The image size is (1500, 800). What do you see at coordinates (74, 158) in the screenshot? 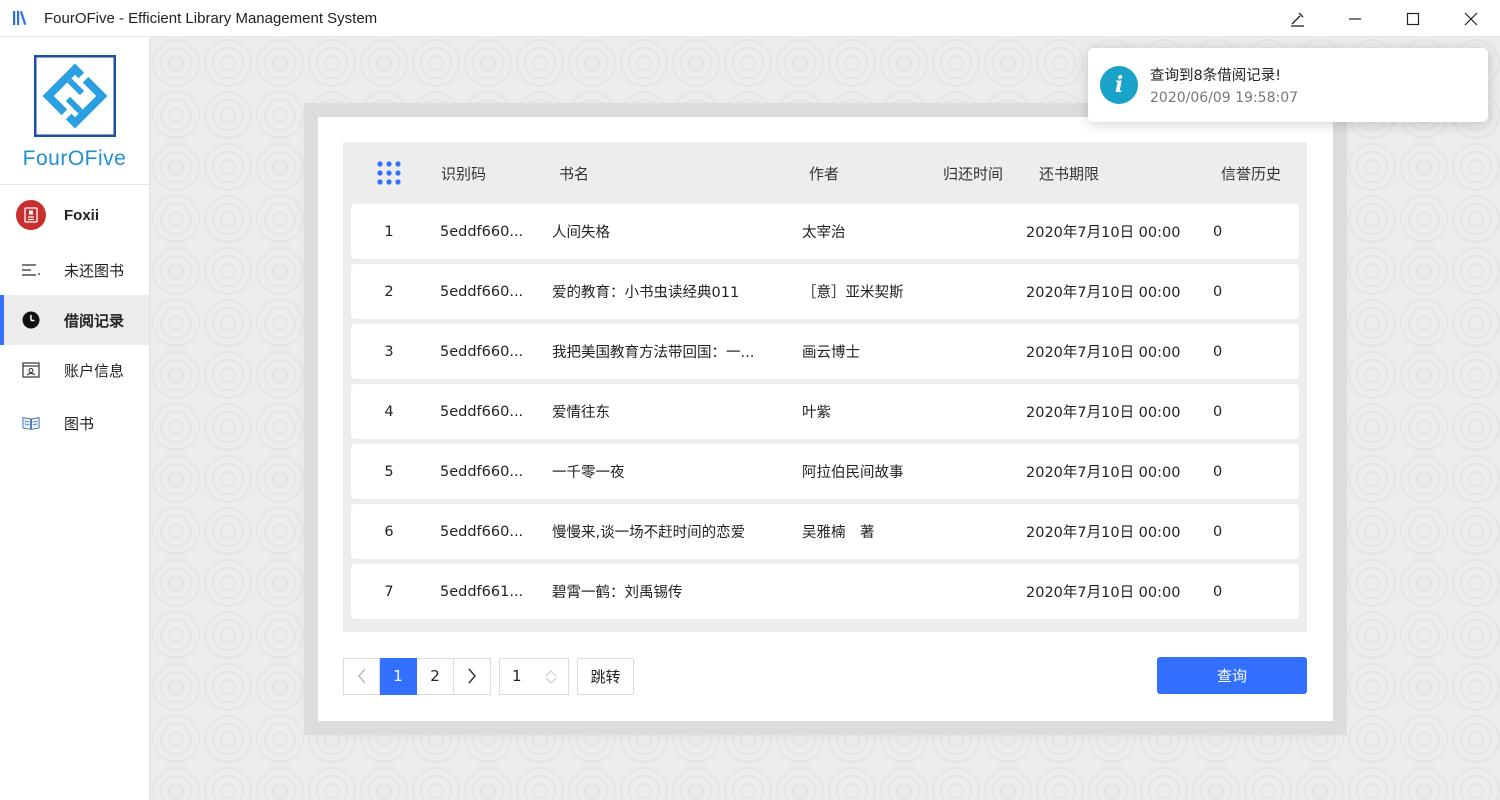
I see `logo-text: FourOFive` at bounding box center [74, 158].